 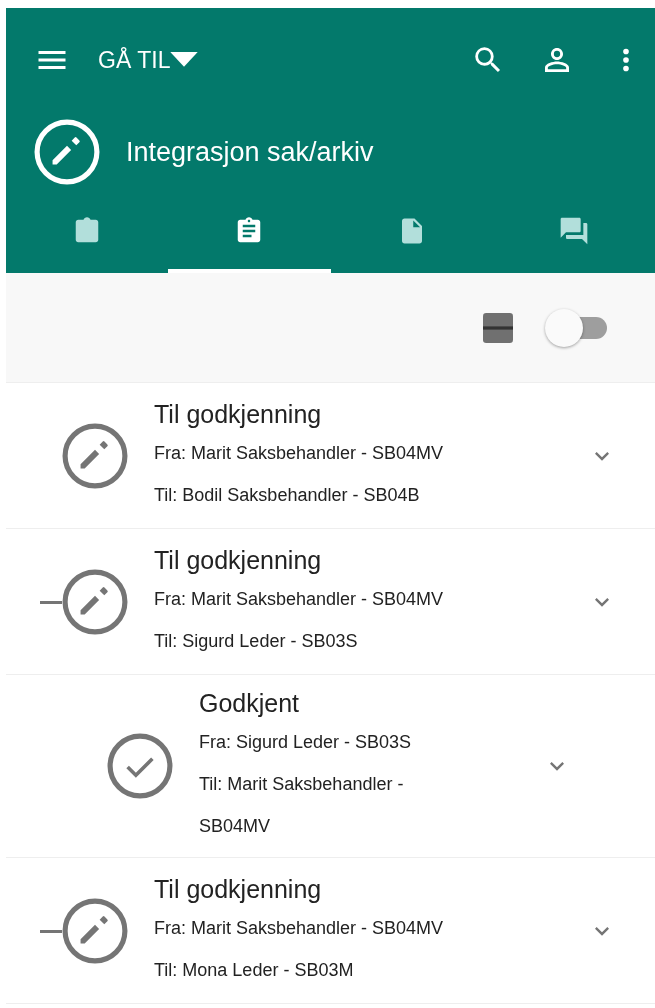 I want to click on toggle-switch, so click(x=576, y=327).